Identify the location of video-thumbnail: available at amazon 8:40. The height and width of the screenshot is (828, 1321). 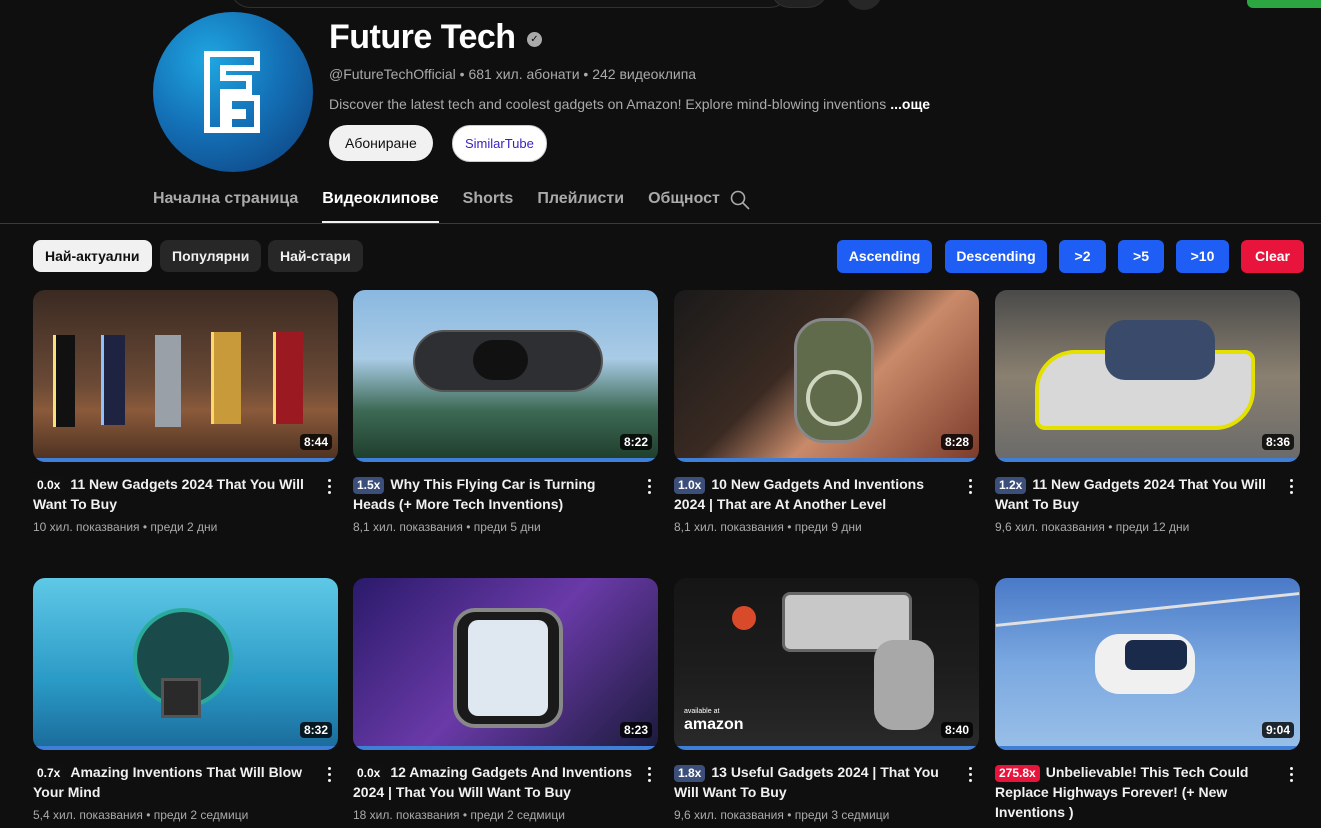
(826, 664).